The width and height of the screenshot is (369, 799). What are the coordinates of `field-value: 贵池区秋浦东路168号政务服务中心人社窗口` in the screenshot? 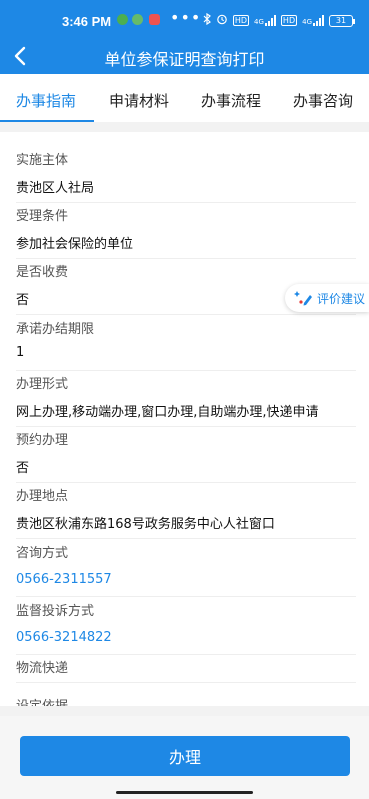 It's located at (145, 524).